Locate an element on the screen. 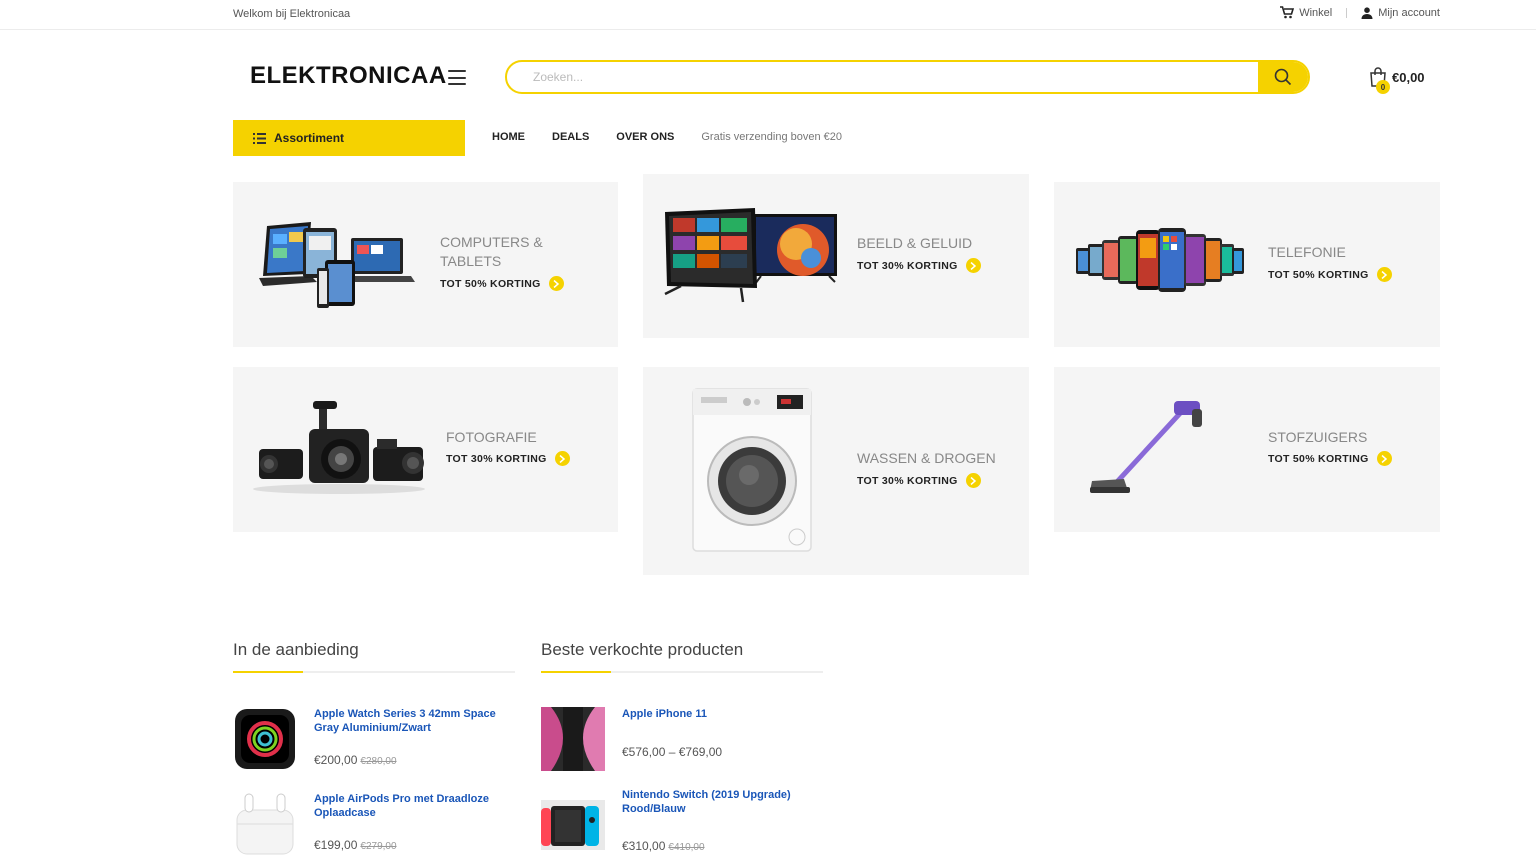  hamburger-menu-icon is located at coordinates (457, 77).